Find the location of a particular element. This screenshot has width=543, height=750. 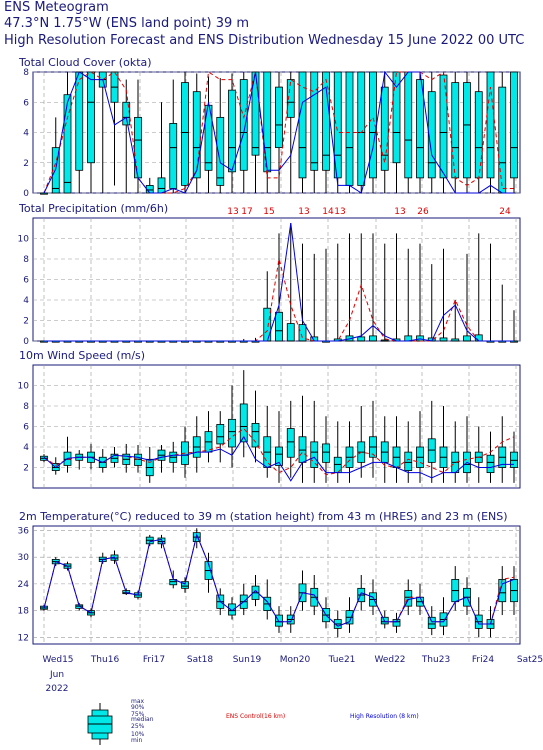

ens-count-label: 14 is located at coordinates (328, 212).